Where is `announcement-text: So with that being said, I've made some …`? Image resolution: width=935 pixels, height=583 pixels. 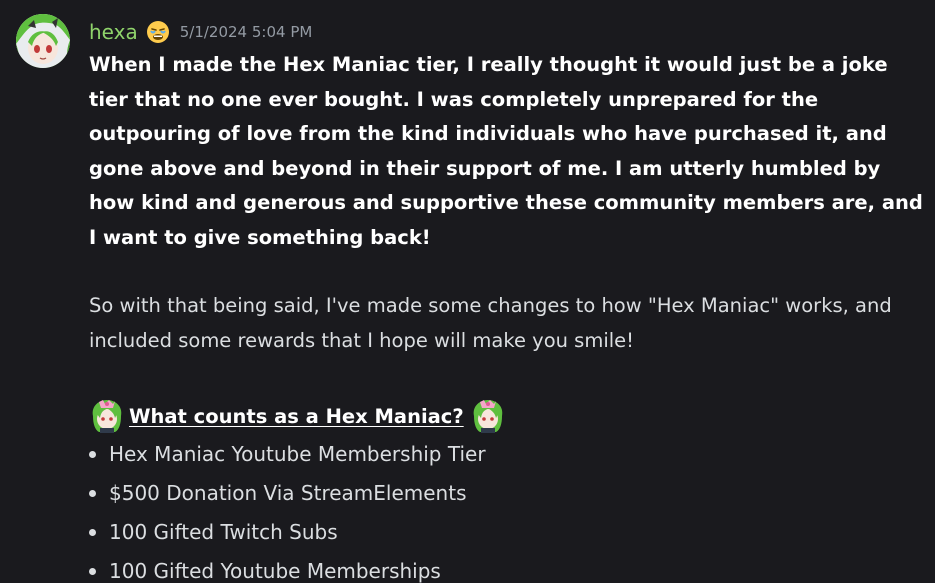
announcement-text: So with that being said, I've made some … is located at coordinates (490, 323).